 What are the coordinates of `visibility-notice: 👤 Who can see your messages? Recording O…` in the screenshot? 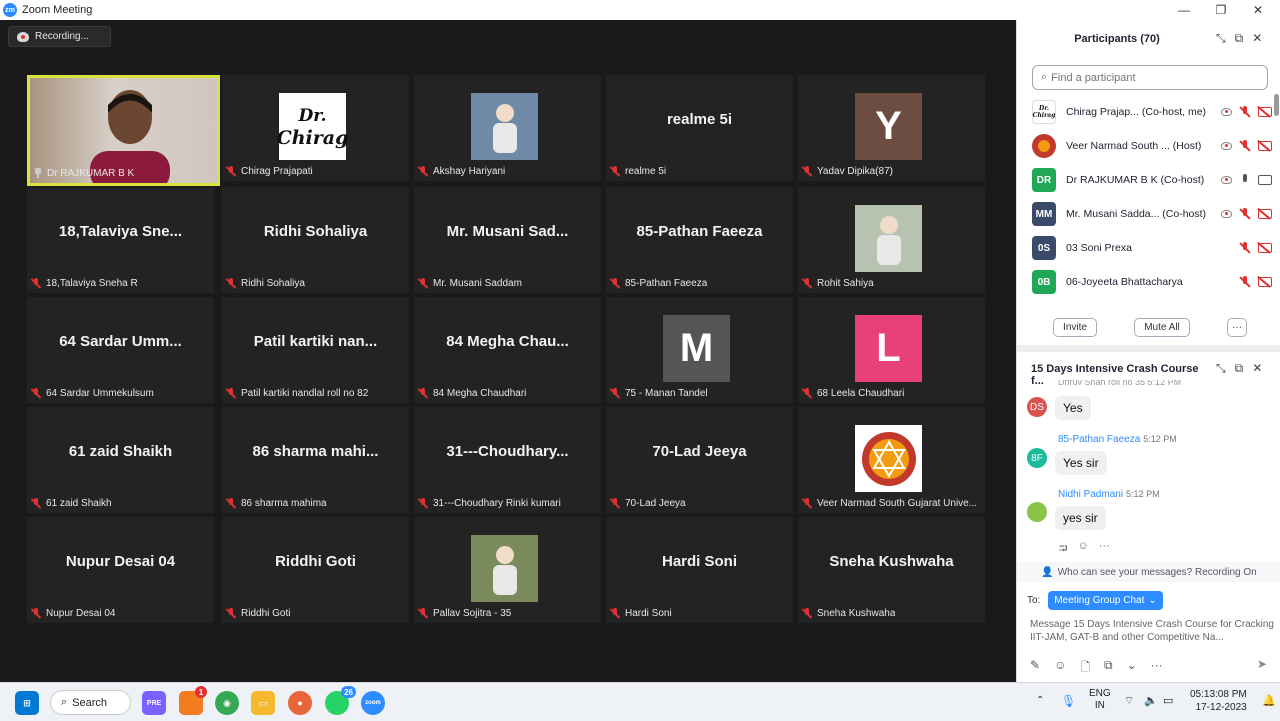 It's located at (1148, 572).